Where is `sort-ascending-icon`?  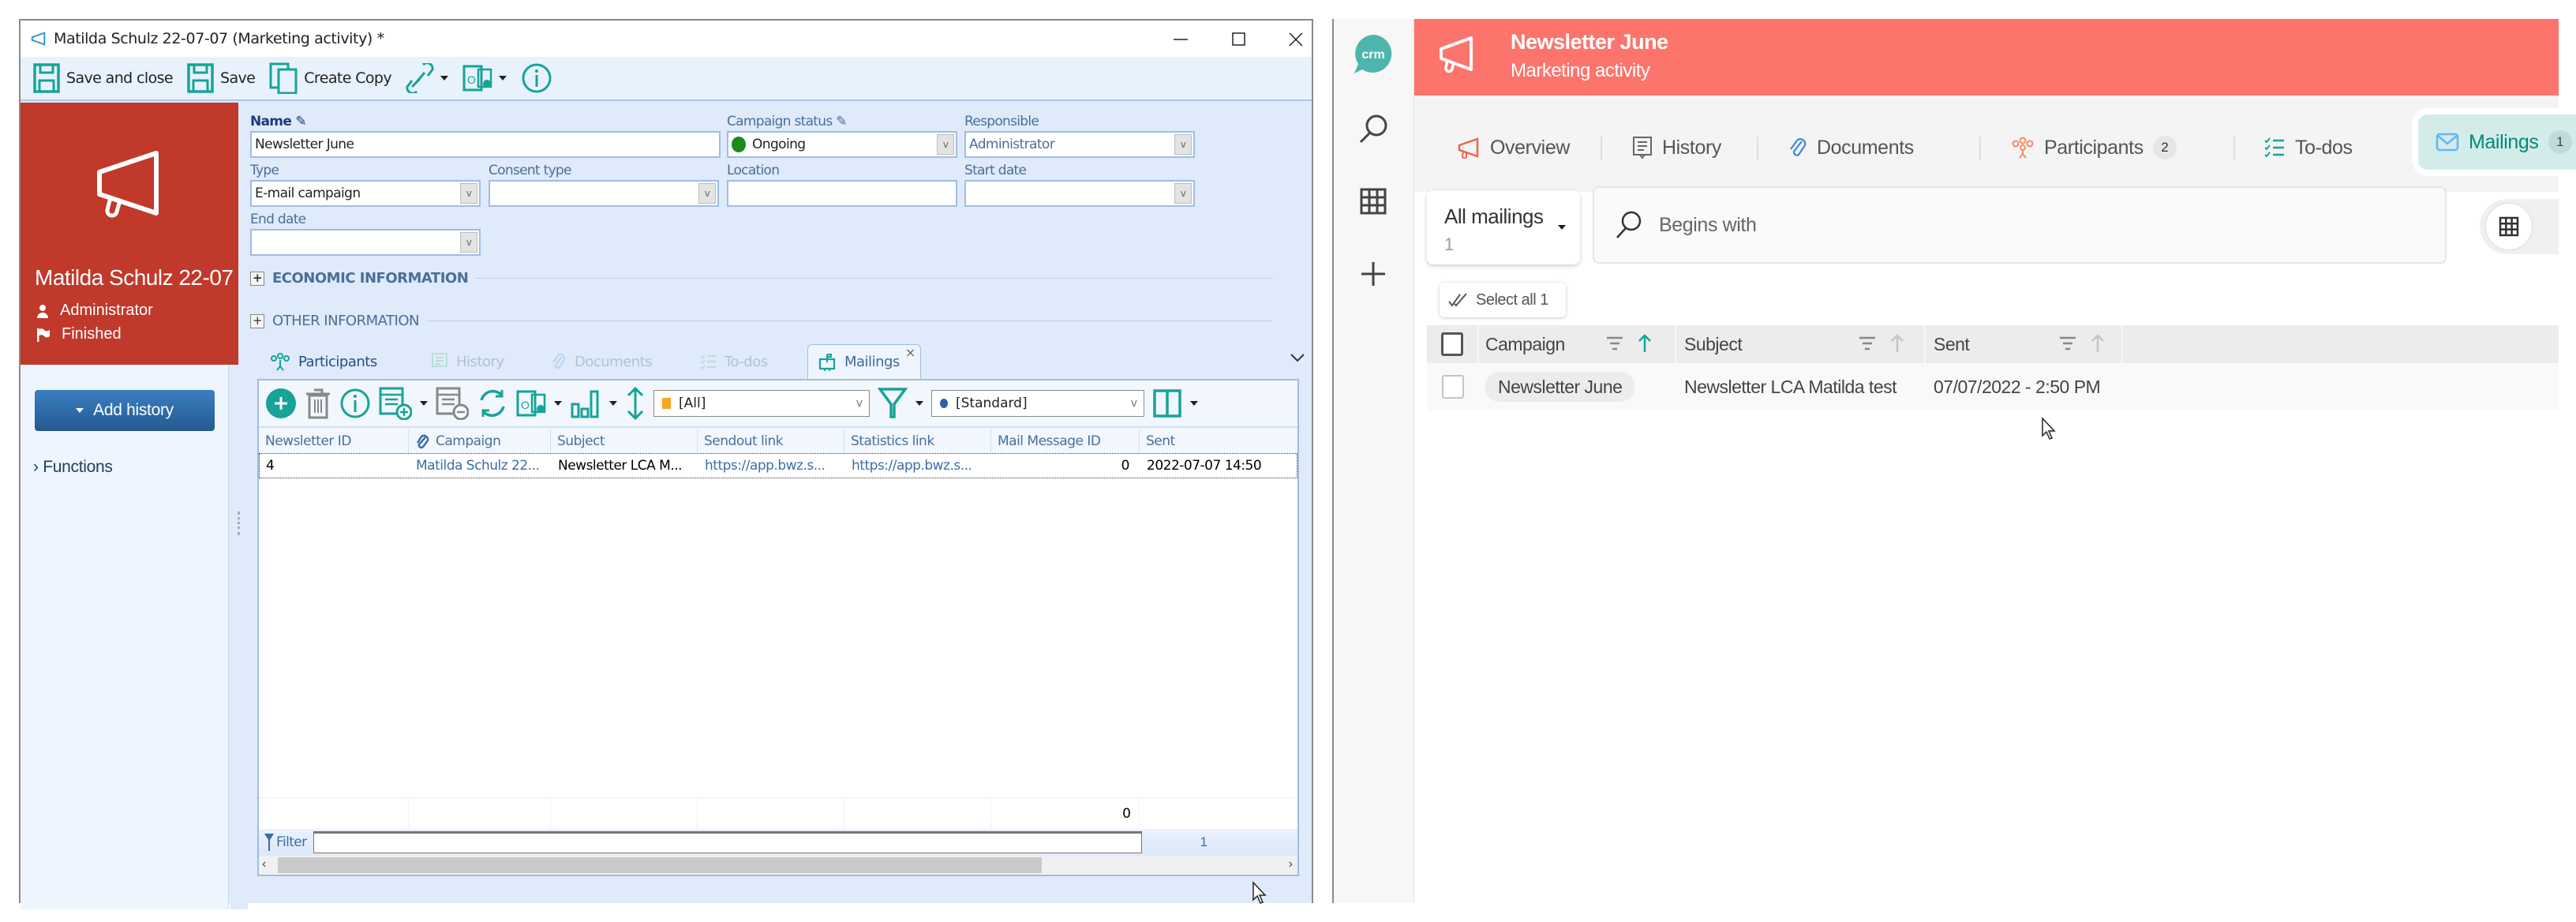
sort-ascending-icon is located at coordinates (1645, 343).